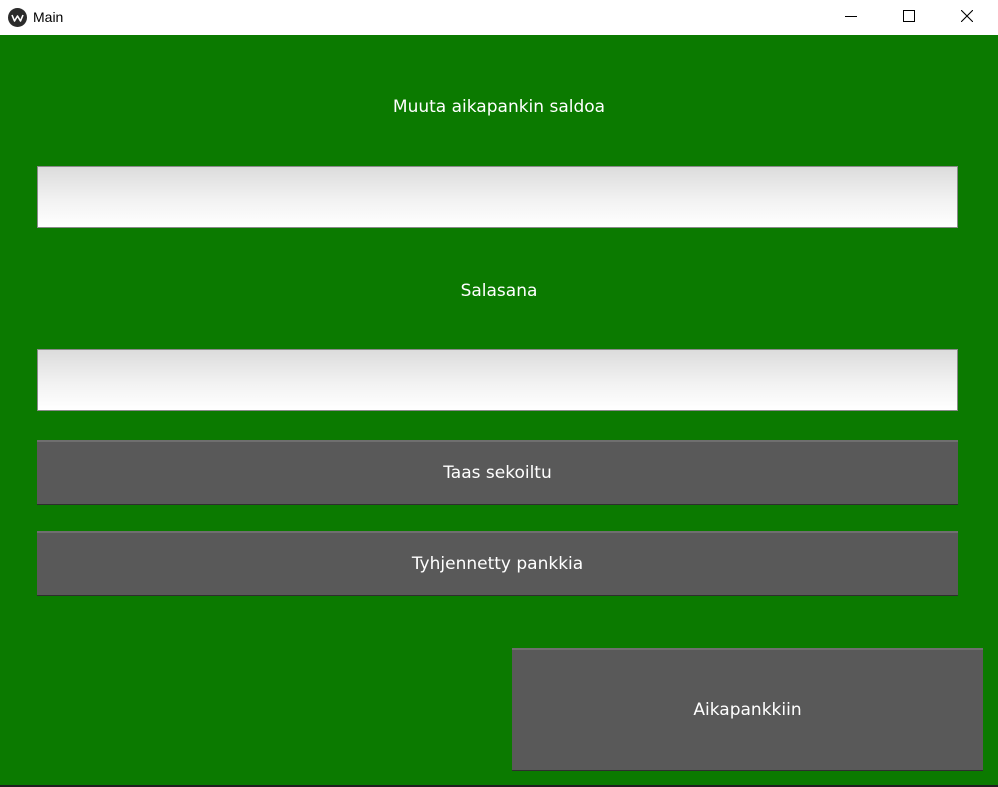 Image resolution: width=998 pixels, height=787 pixels. I want to click on maximize-button, so click(909, 17).